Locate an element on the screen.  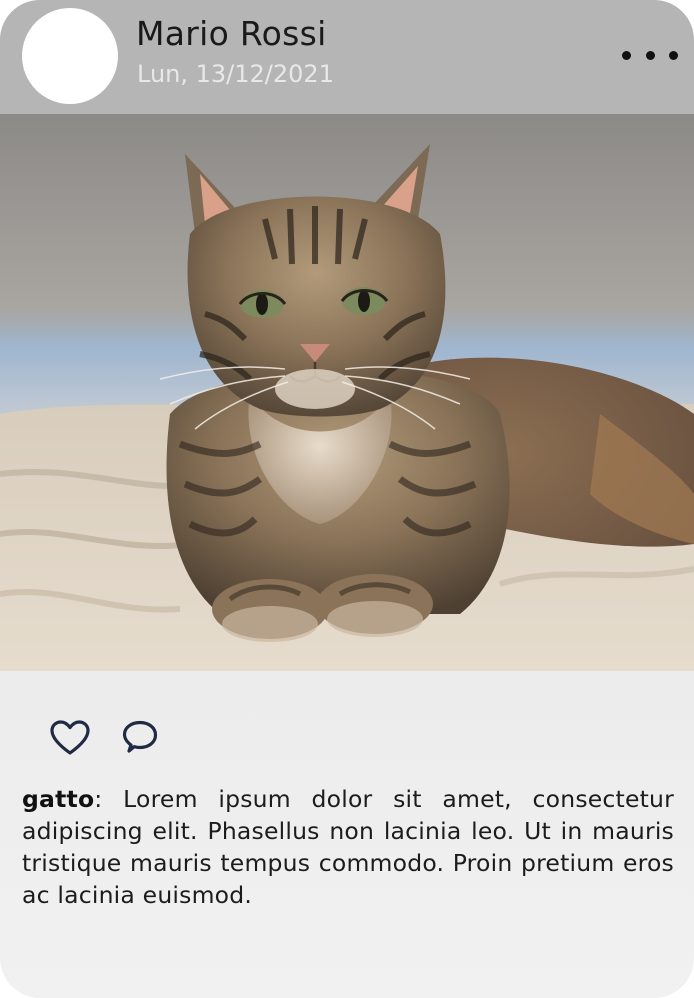
more-options-button is located at coordinates (650, 55).